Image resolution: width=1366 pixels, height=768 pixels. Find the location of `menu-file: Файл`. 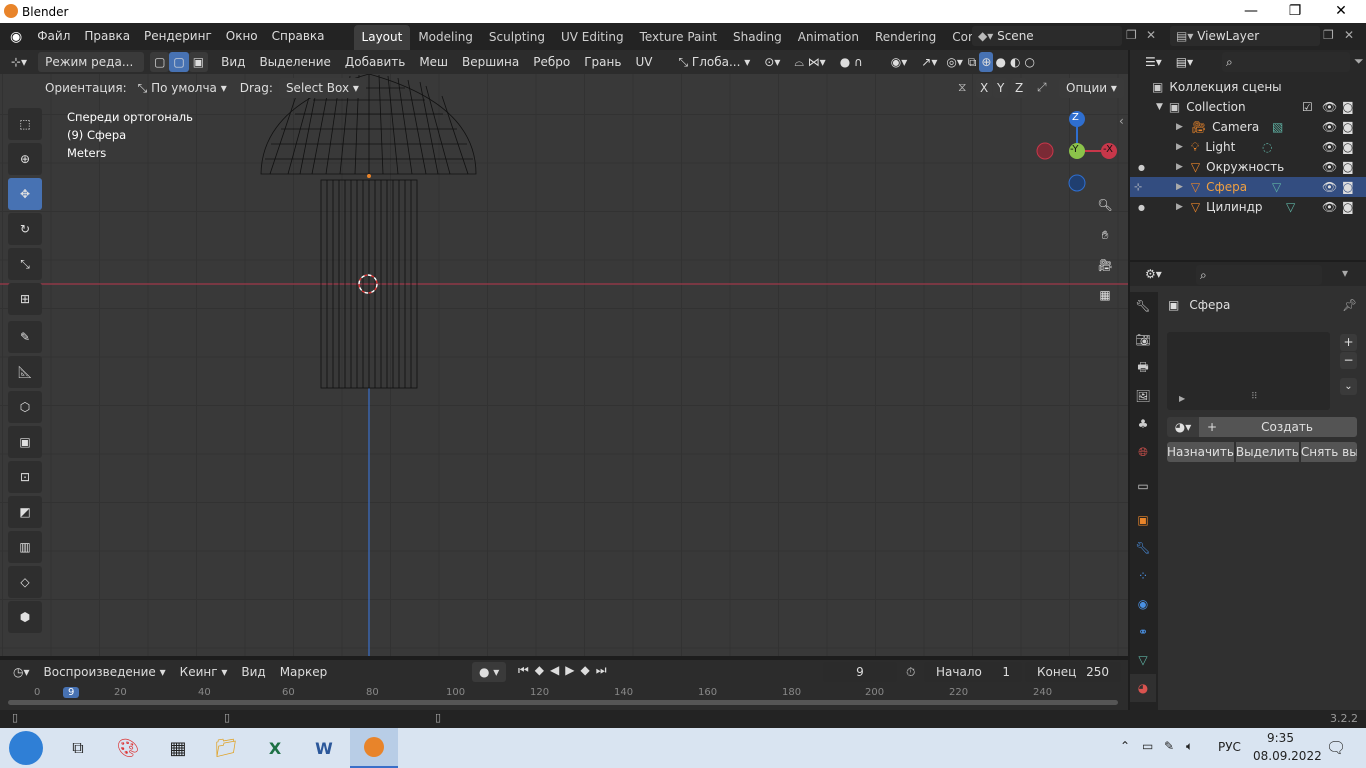

menu-file: Файл is located at coordinates (53, 36).